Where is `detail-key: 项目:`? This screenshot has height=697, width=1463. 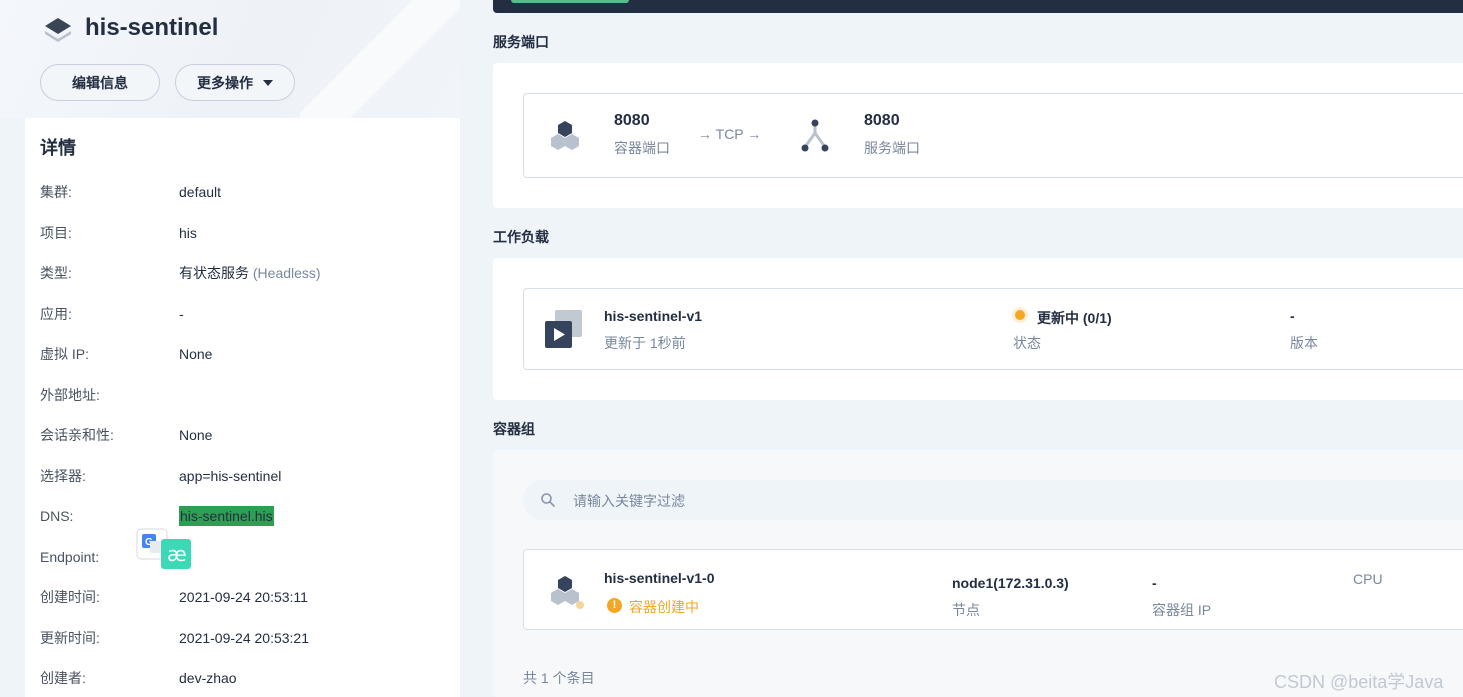
detail-key: 项目: is located at coordinates (56, 233).